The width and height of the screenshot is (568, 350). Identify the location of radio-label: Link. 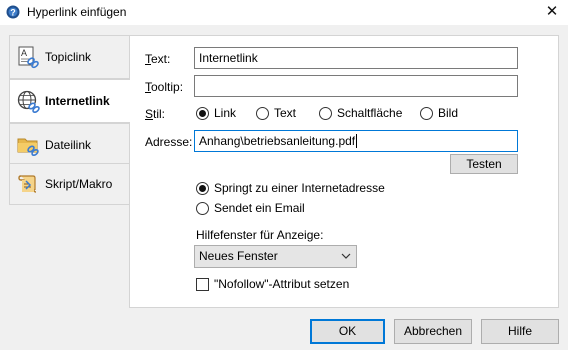
(225, 113).